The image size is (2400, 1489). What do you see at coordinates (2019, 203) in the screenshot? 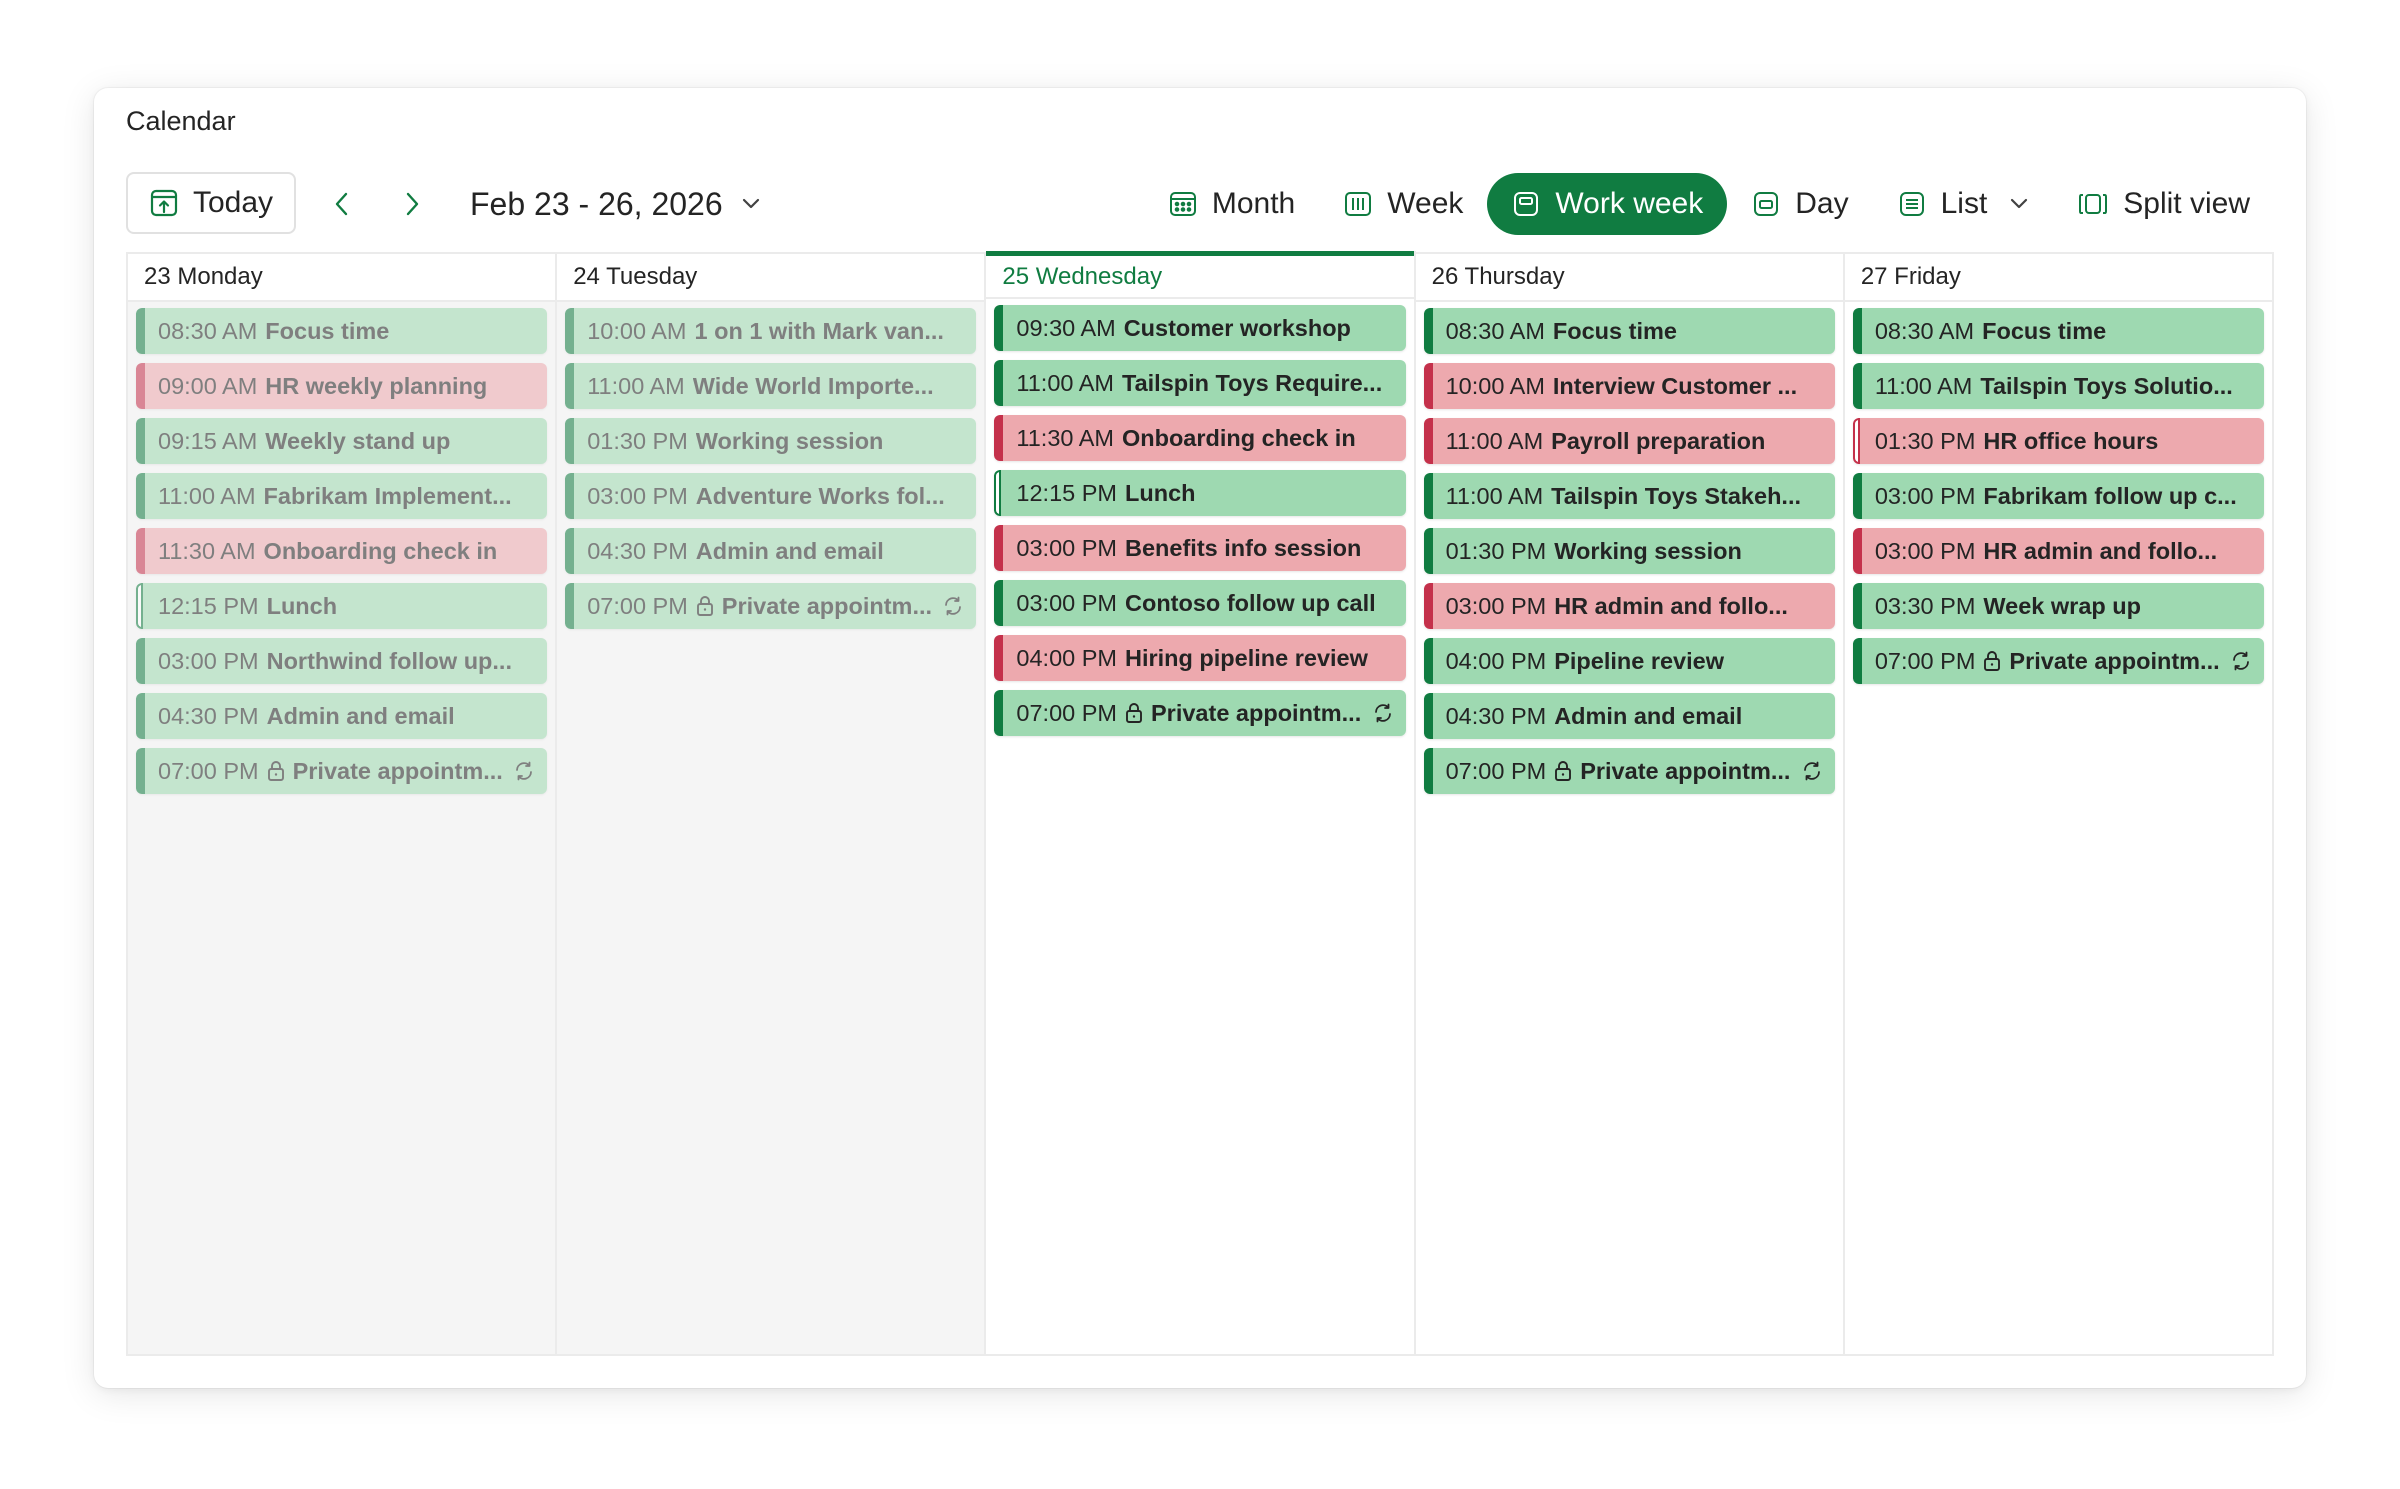
I see `chevron-down-icon` at bounding box center [2019, 203].